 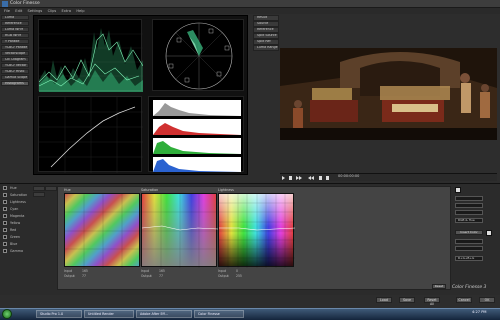 I want to click on checkbox-blue, so click(x=5, y=244).